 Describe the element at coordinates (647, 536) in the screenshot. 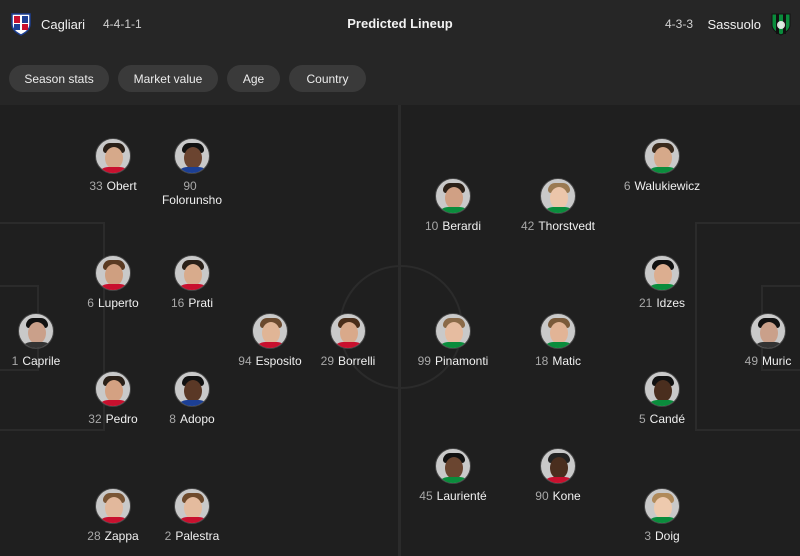

I see `player-number: 3` at that location.